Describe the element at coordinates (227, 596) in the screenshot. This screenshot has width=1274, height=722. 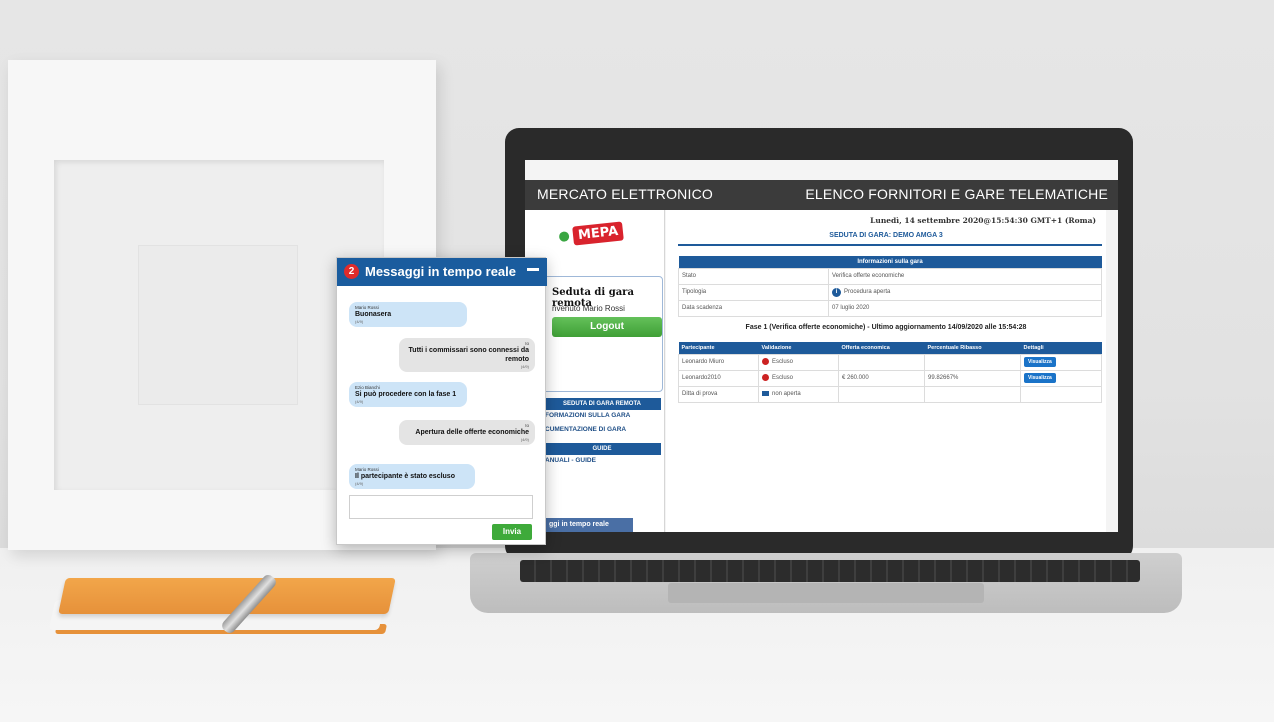
I see `notebook-cover` at that location.